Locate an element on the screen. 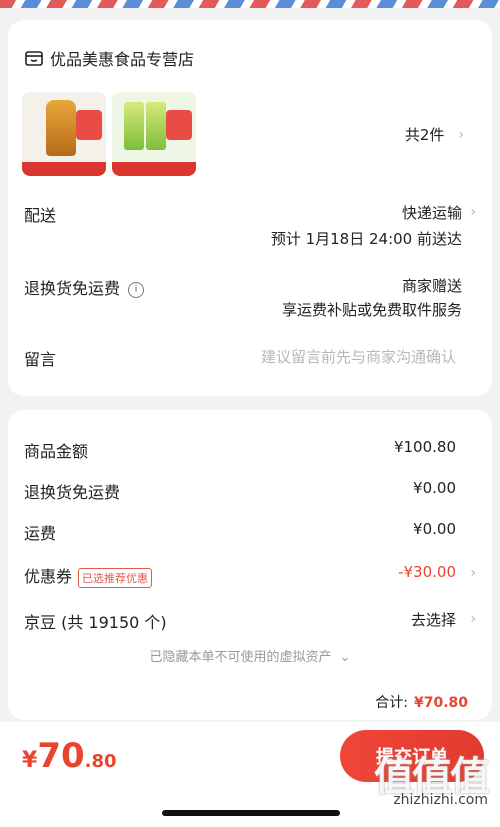 The image size is (500, 827). return-fee-label: 退换货免运费 is located at coordinates (72, 492).